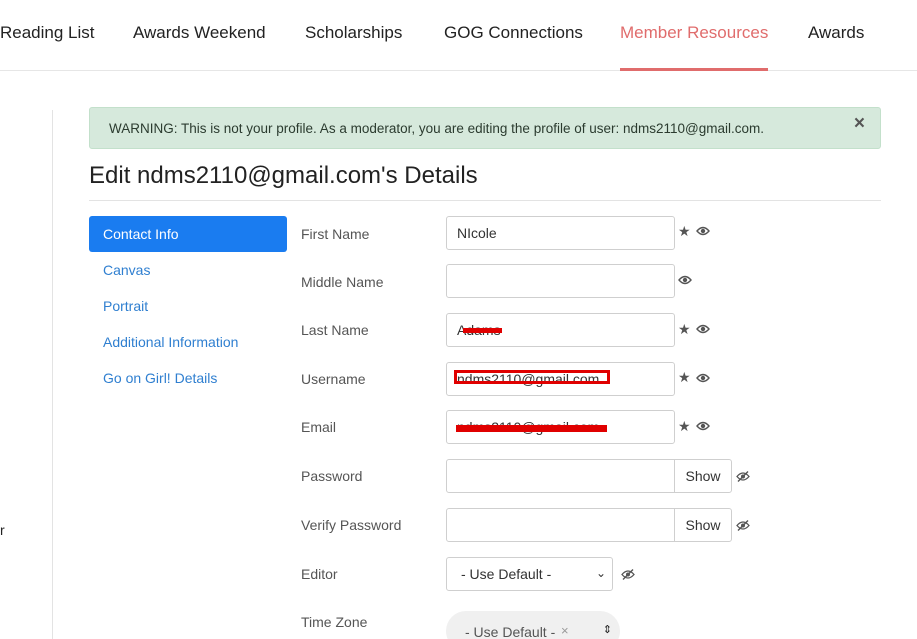 The width and height of the screenshot is (917, 639). What do you see at coordinates (600, 573) in the screenshot?
I see `chevron-down-icon: ⌄` at bounding box center [600, 573].